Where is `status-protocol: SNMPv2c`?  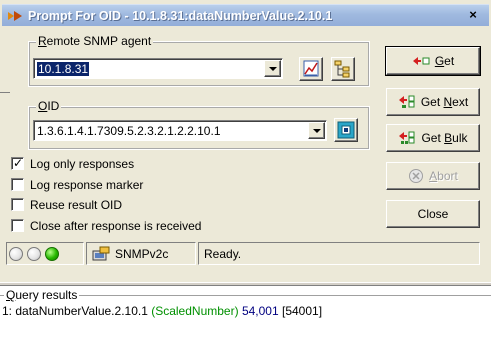
status-protocol: SNMPv2c is located at coordinates (141, 253).